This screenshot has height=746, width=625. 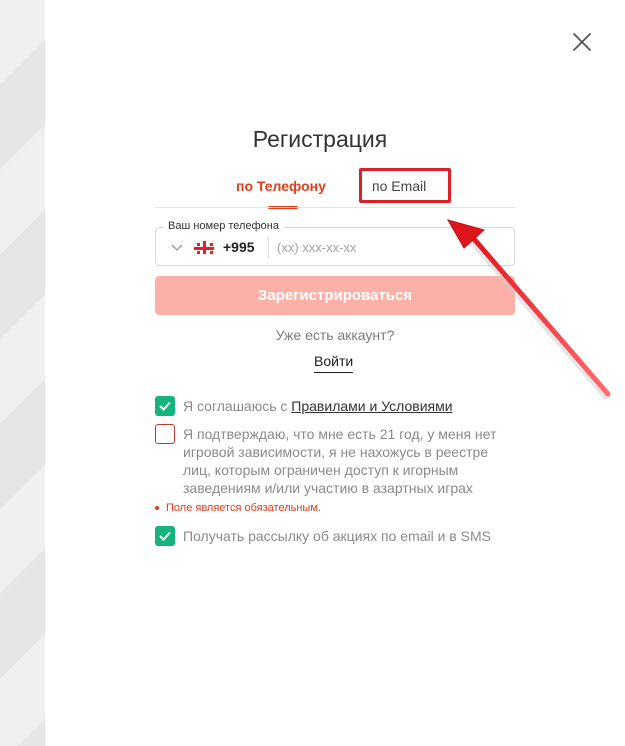 I want to click on register-button: Зарегистрироваться, so click(x=335, y=295).